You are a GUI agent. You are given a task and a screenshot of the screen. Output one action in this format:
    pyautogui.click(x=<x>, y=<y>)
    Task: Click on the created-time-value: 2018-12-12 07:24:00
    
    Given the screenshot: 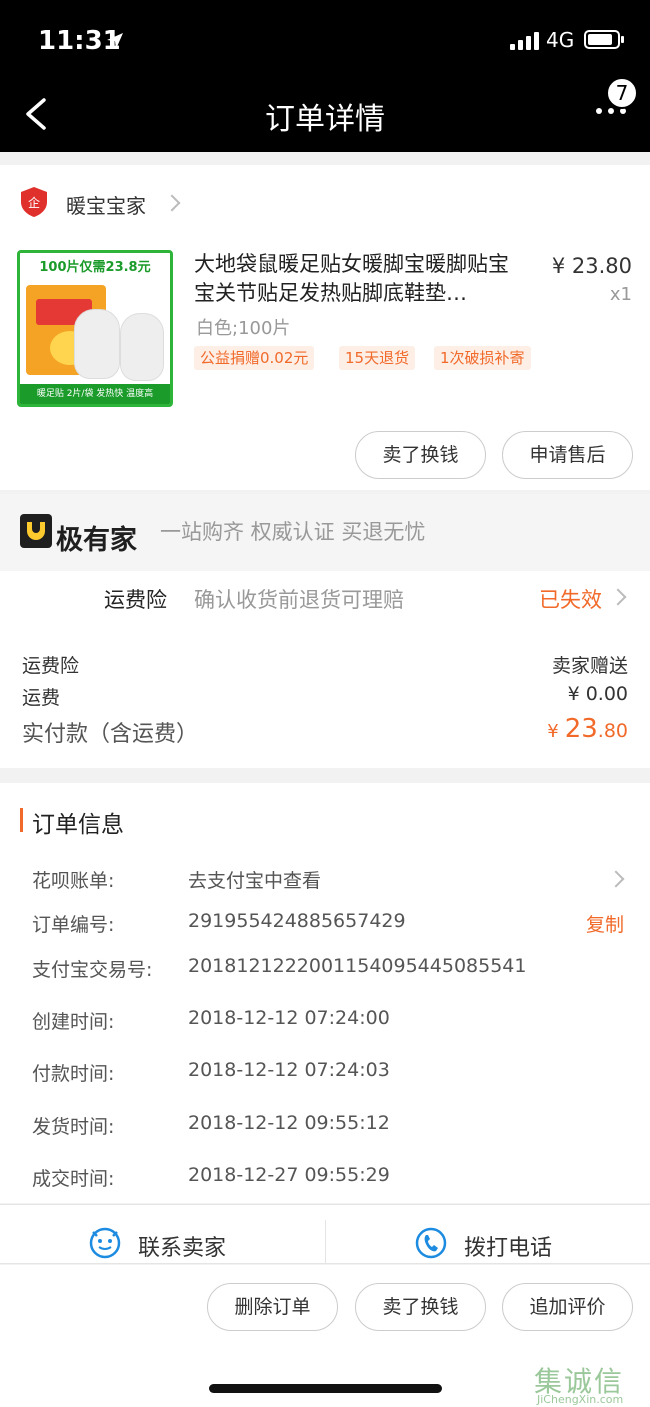 What is the action you would take?
    pyautogui.click(x=289, y=1018)
    